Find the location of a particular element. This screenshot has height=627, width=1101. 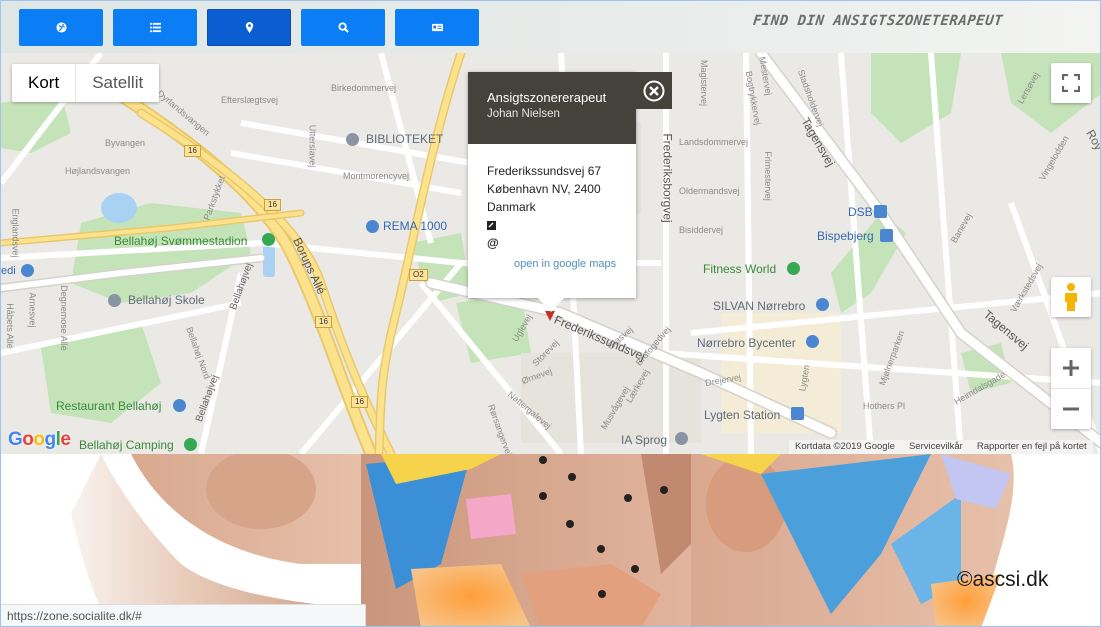

street-label: Magistervej is located at coordinates (704, 83).